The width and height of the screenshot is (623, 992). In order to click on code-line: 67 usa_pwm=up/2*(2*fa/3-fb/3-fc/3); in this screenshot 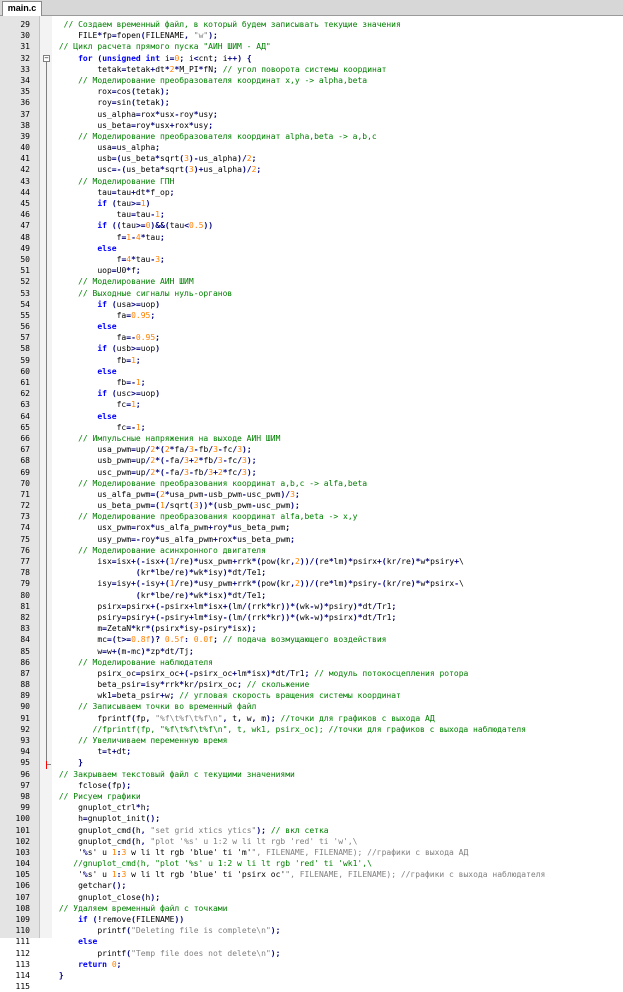, I will do `click(311, 449)`.